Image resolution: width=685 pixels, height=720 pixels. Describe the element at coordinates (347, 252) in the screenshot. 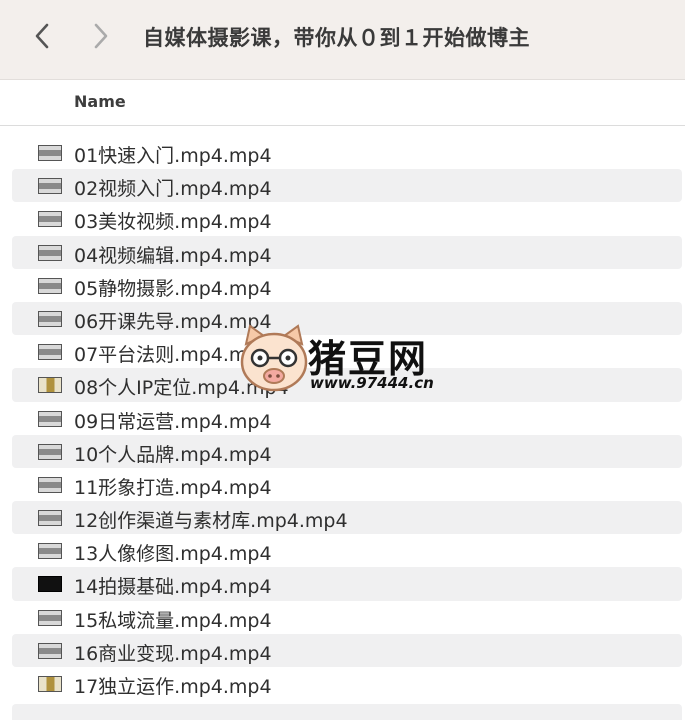

I see `file-row: 04视频编辑.mp4.mp4` at that location.